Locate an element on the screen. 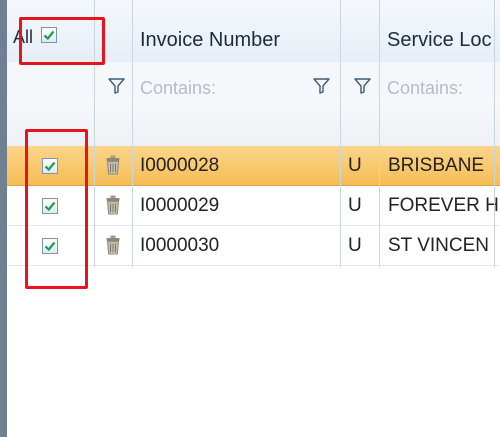 Image resolution: width=500 pixels, height=437 pixels. row-checkboxes-highlight is located at coordinates (56, 209).